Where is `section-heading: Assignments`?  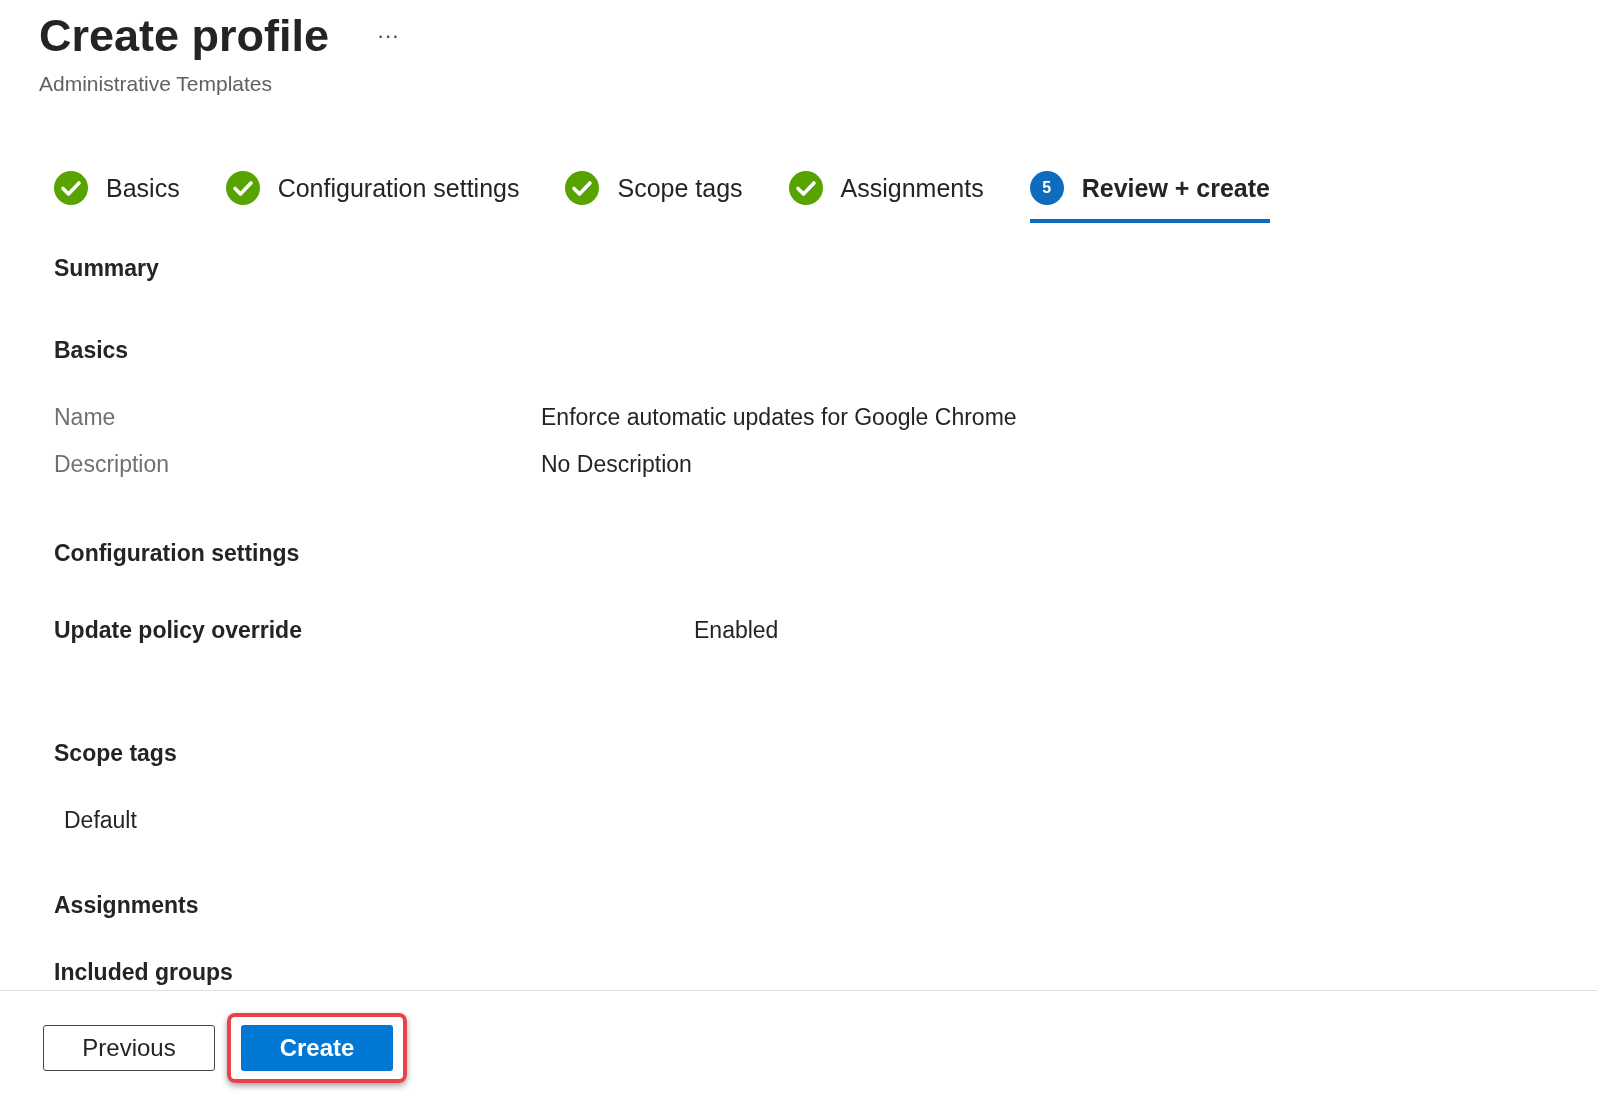
section-heading: Assignments is located at coordinates (127, 905).